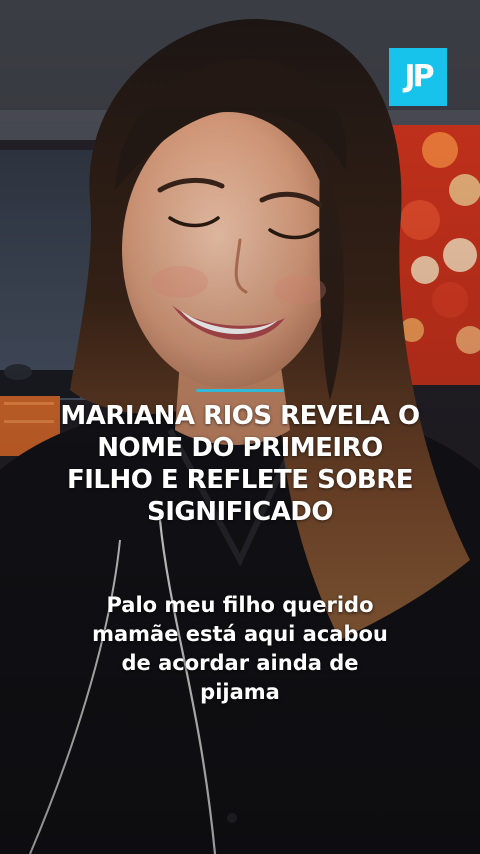  I want to click on headline-line: FILHO E REFLETE SOBRE, so click(240, 480).